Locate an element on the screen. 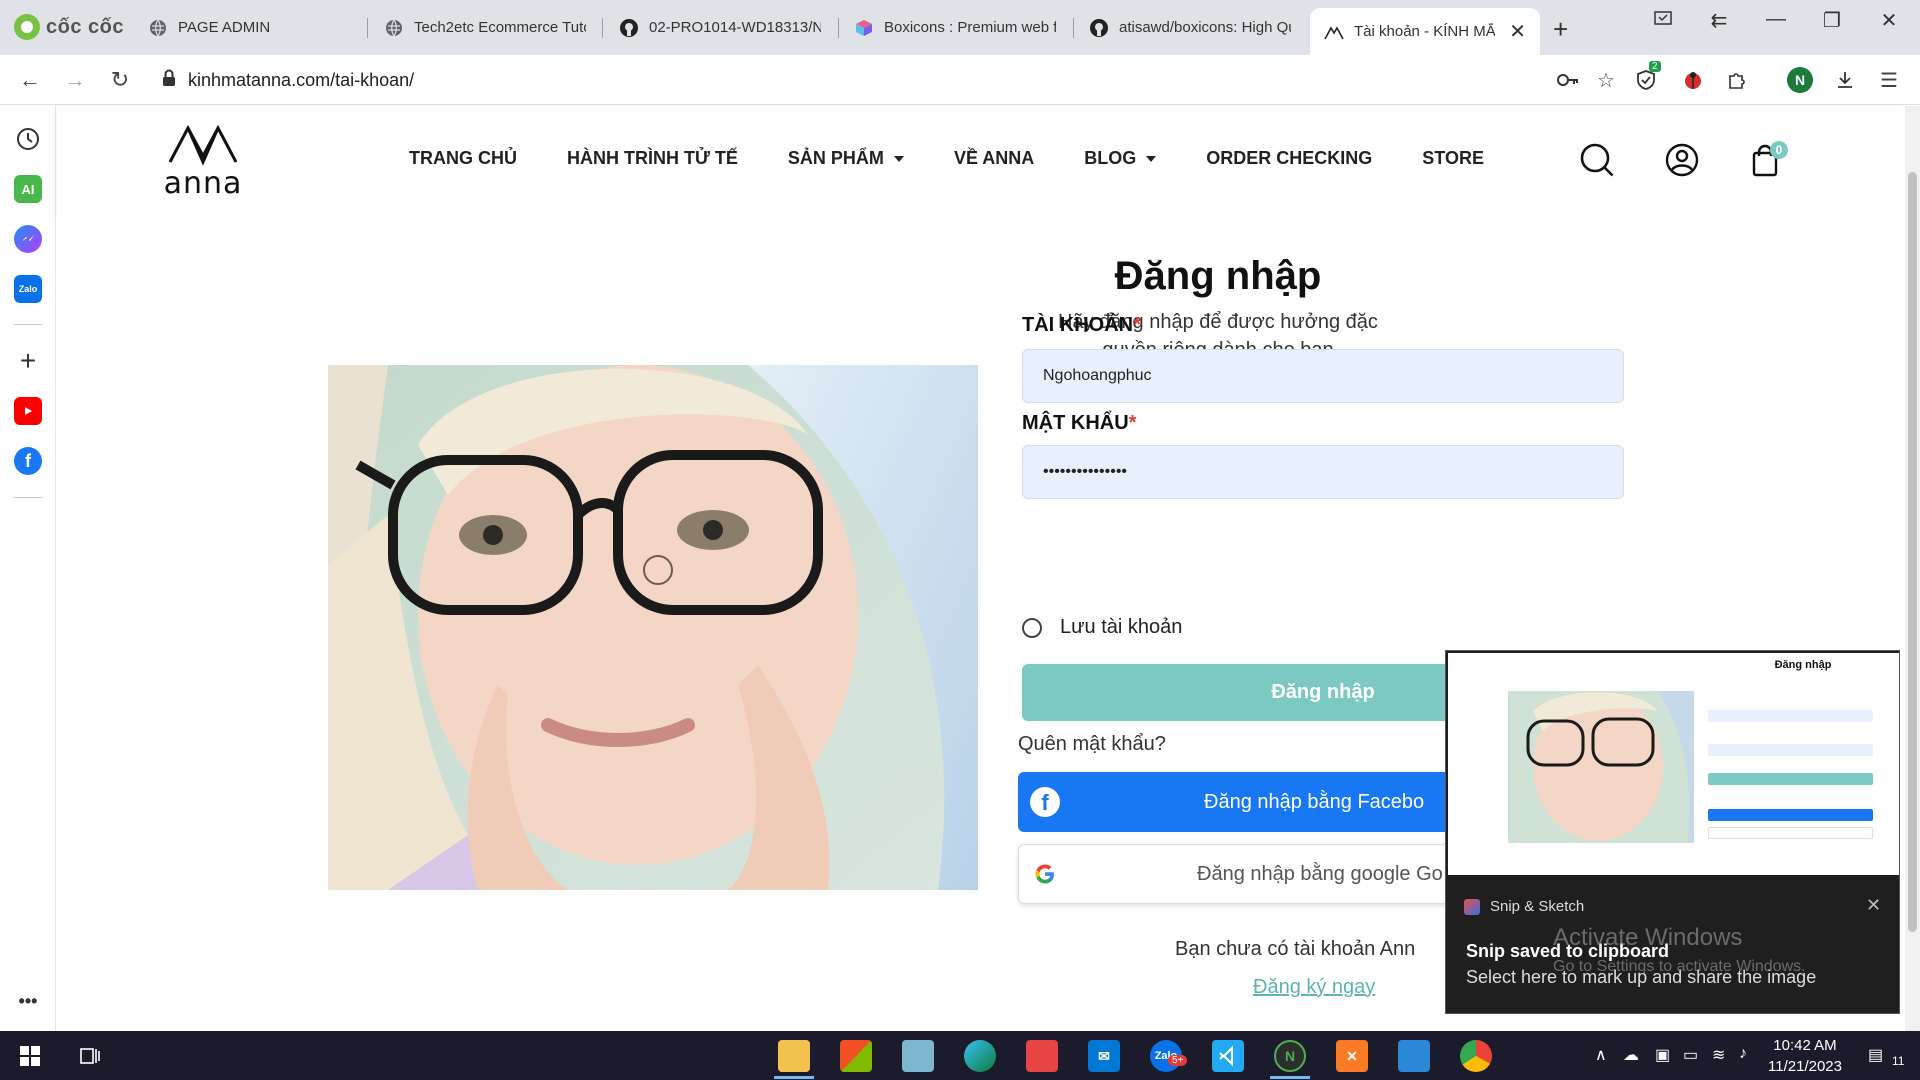  tab-github-repo: 02-PRO1014-WD18313/Nh is located at coordinates (720, 27).